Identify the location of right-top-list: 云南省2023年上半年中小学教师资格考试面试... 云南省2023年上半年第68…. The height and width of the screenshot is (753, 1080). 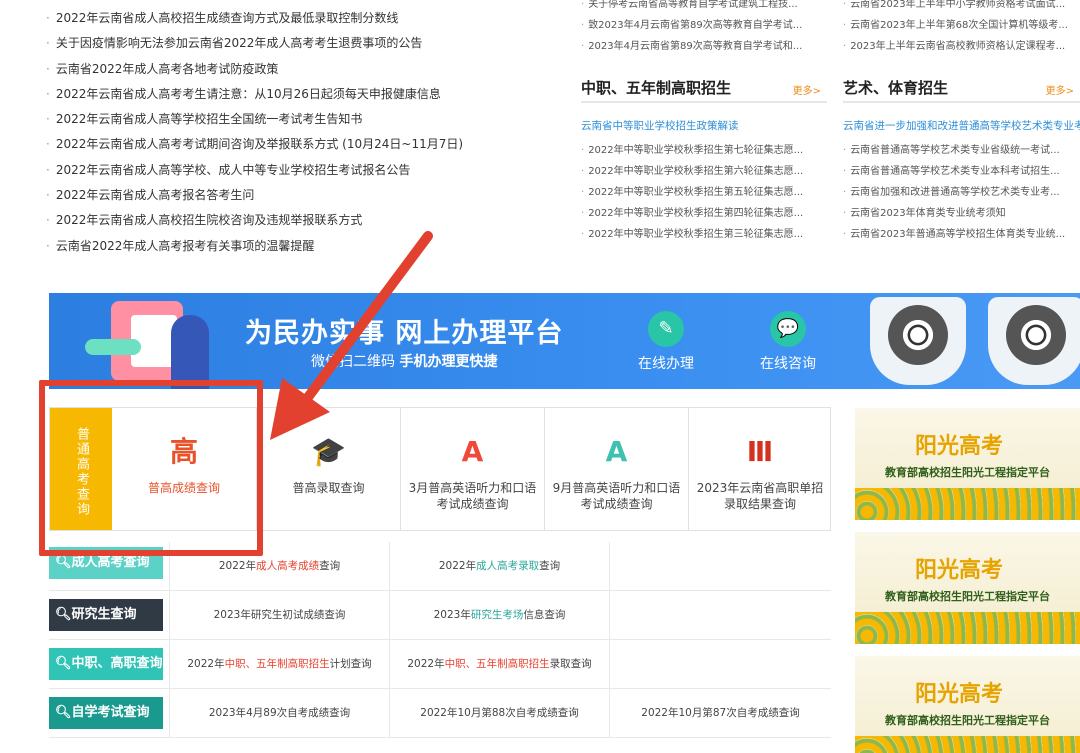
(961, 28).